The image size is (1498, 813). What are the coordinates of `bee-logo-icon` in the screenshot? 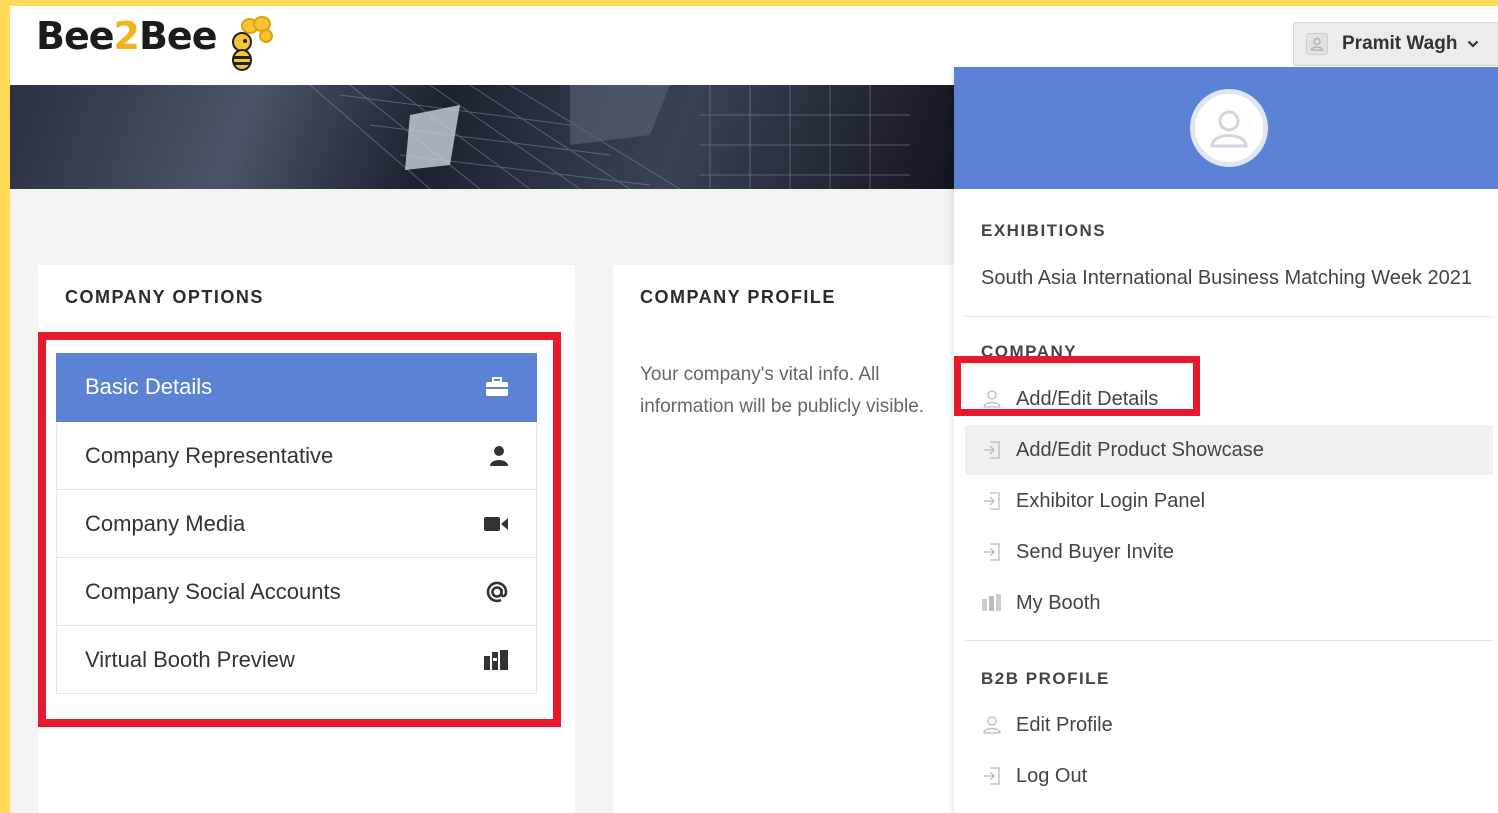 It's located at (252, 43).